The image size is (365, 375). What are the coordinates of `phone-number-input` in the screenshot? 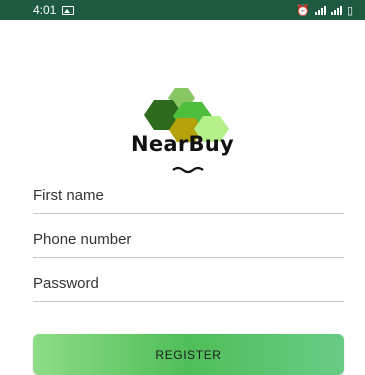 It's located at (188, 243).